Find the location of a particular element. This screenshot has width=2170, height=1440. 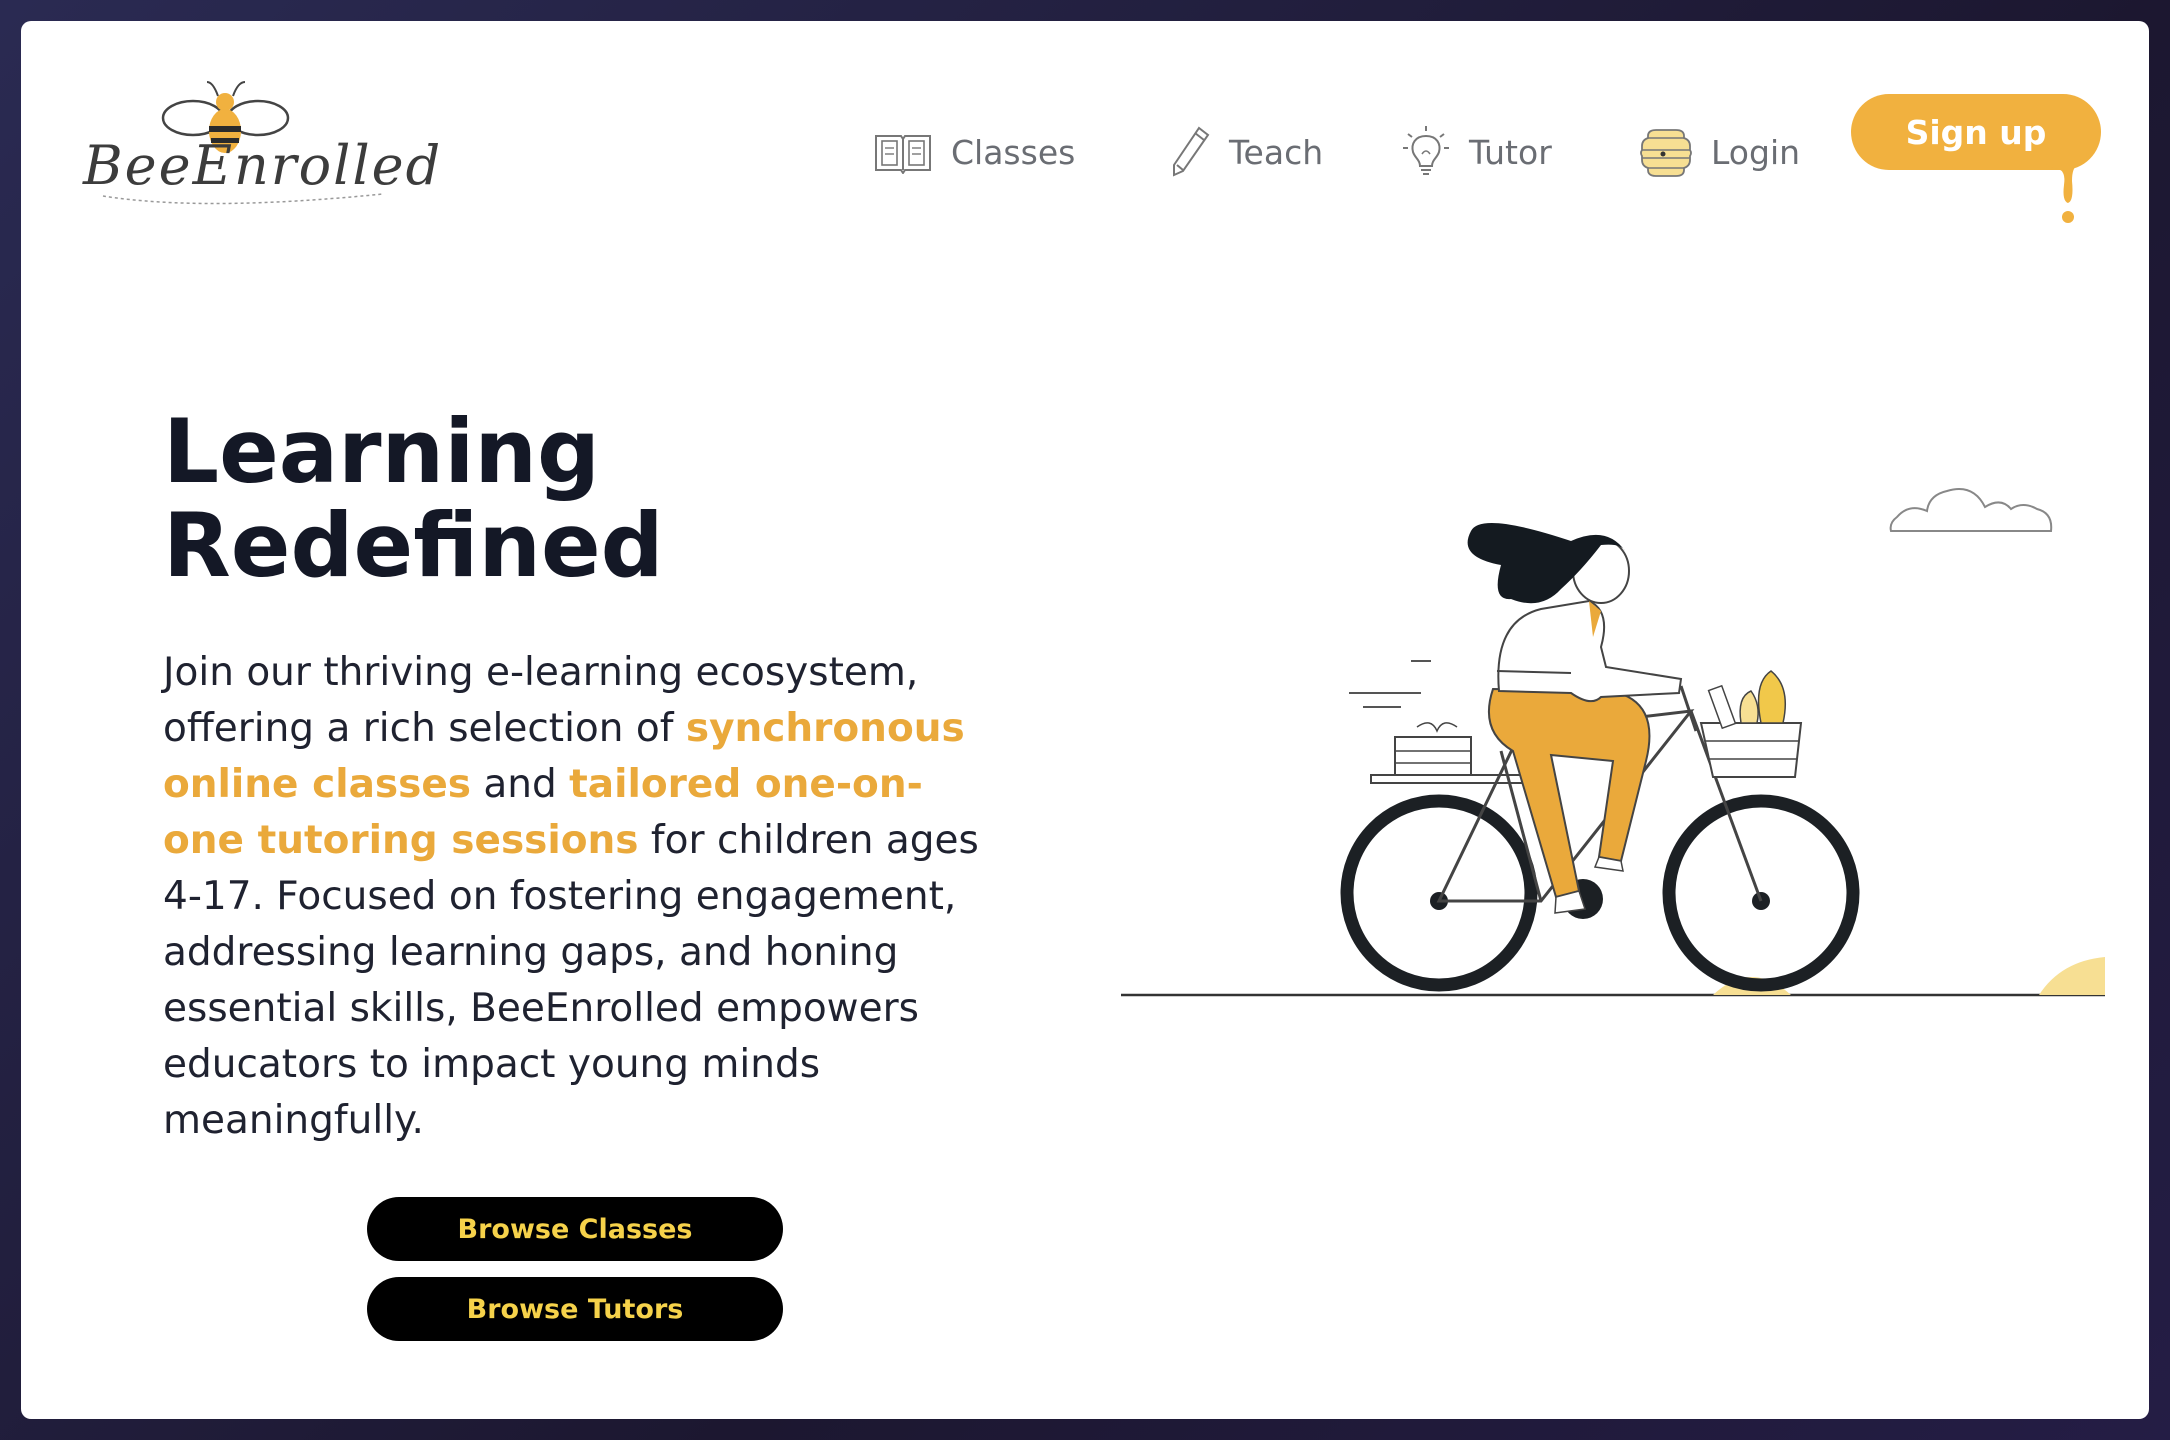

nav-teach: Teach is located at coordinates (1246, 152).